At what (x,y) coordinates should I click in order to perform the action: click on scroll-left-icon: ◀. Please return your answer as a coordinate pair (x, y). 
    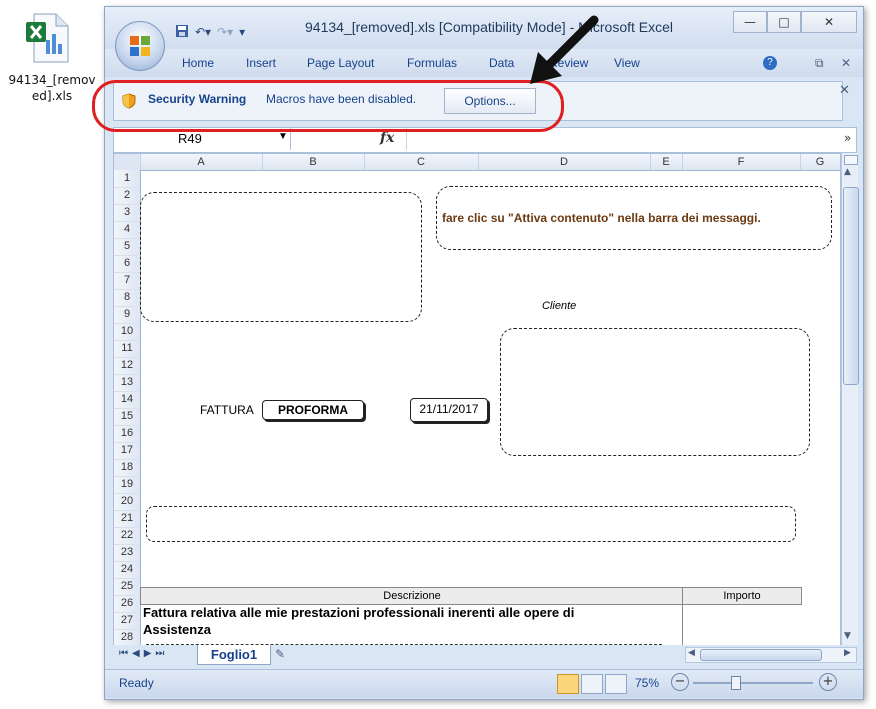
    Looking at the image, I should click on (691, 653).